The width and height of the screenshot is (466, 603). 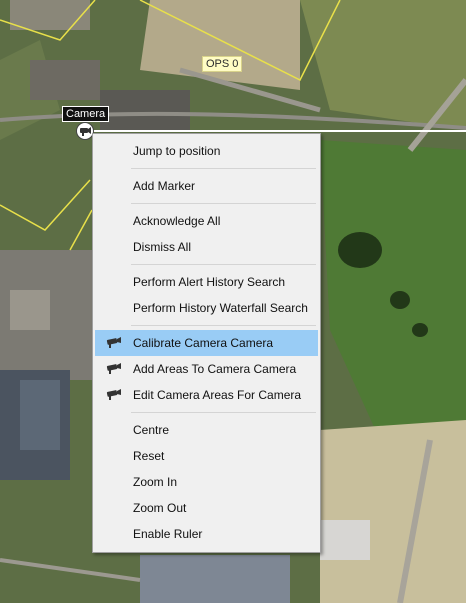 I want to click on menu-item-label: Jump to position, so click(x=177, y=151).